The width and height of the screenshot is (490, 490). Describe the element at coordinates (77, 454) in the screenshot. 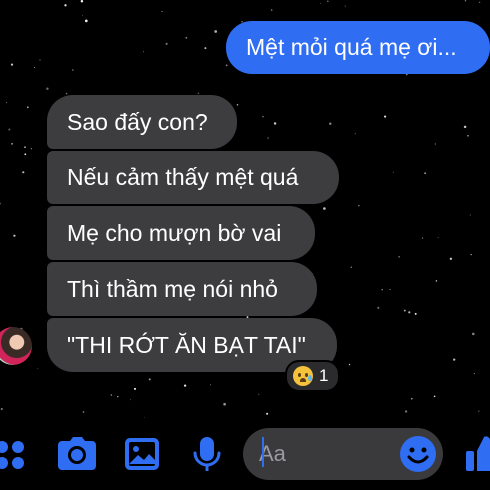

I see `camera-icon` at that location.